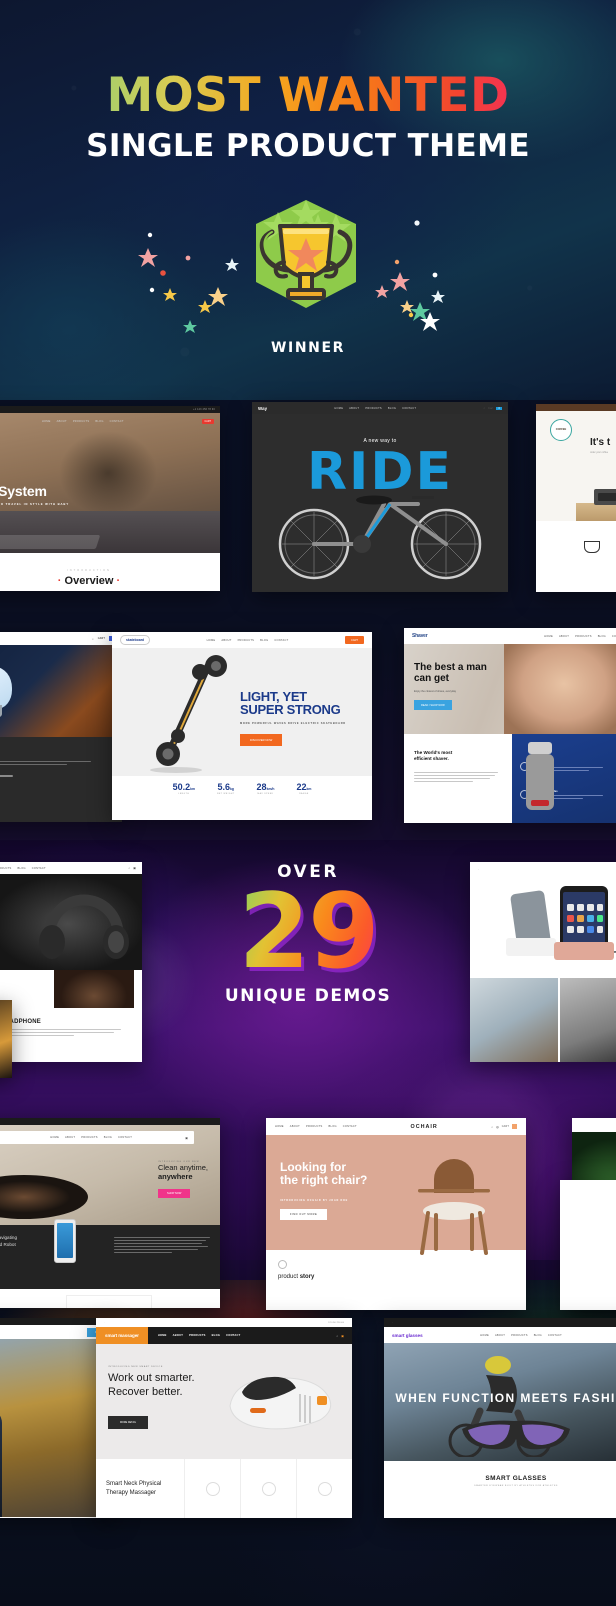 The image size is (616, 1606). What do you see at coordinates (433, 755) in the screenshot?
I see `feature-heading: The World's most efficient shaver.` at bounding box center [433, 755].